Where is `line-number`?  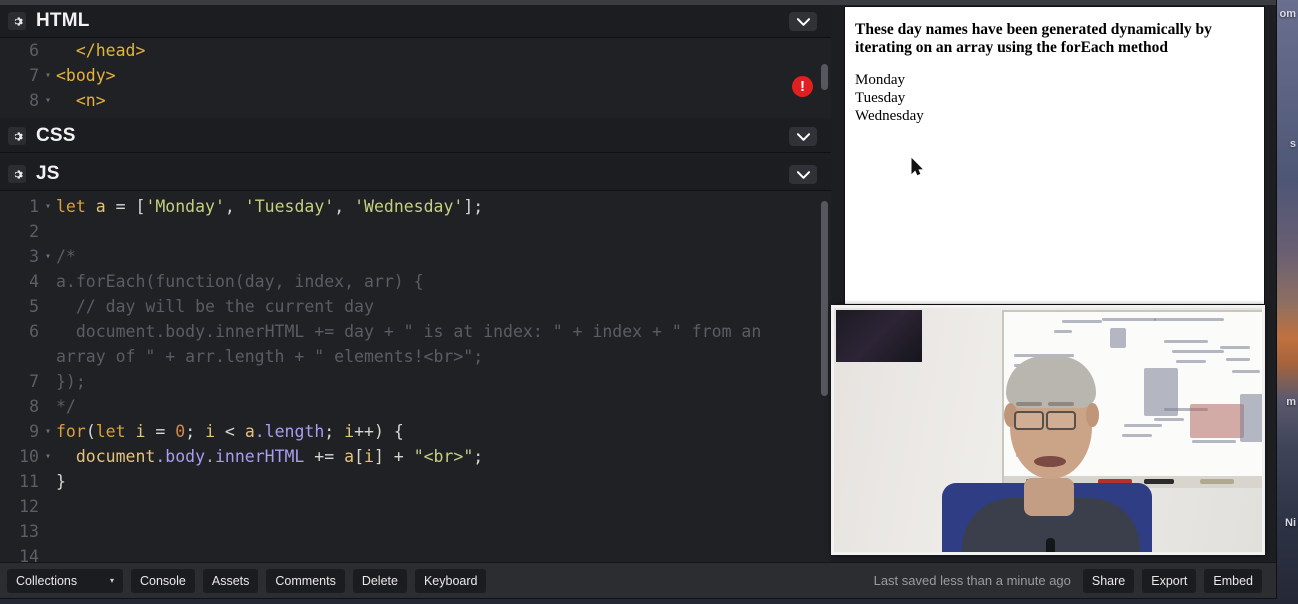
line-number is located at coordinates (21, 356).